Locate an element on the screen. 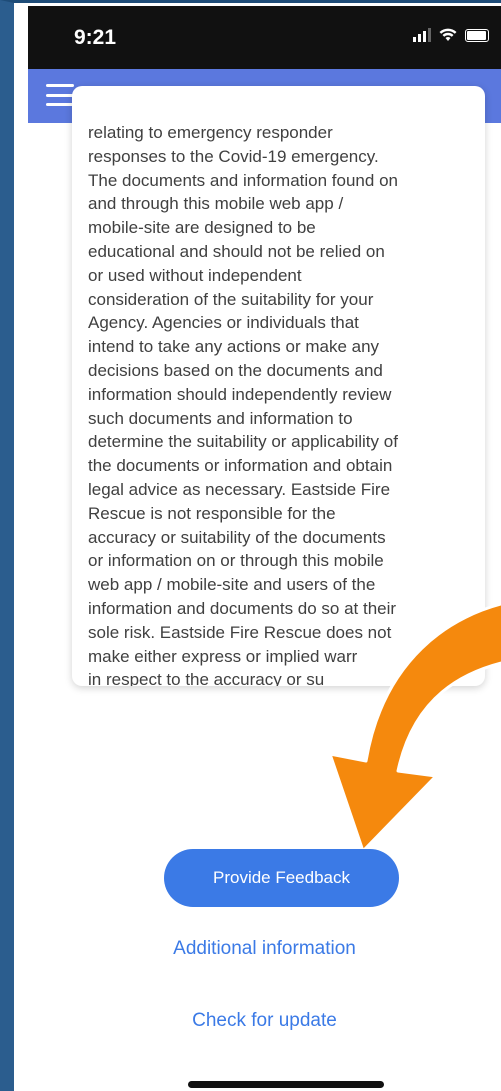 This screenshot has height=1091, width=501. status-bar: 9:21 is located at coordinates (264, 37).